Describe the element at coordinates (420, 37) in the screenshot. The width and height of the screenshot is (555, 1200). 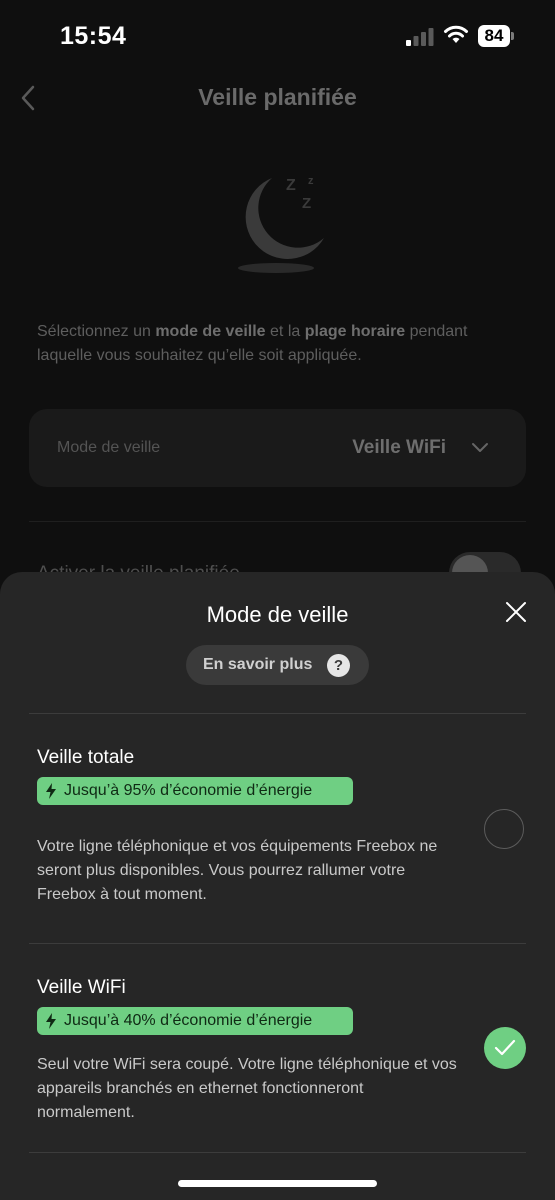
I see `cellular-signal-icon` at that location.